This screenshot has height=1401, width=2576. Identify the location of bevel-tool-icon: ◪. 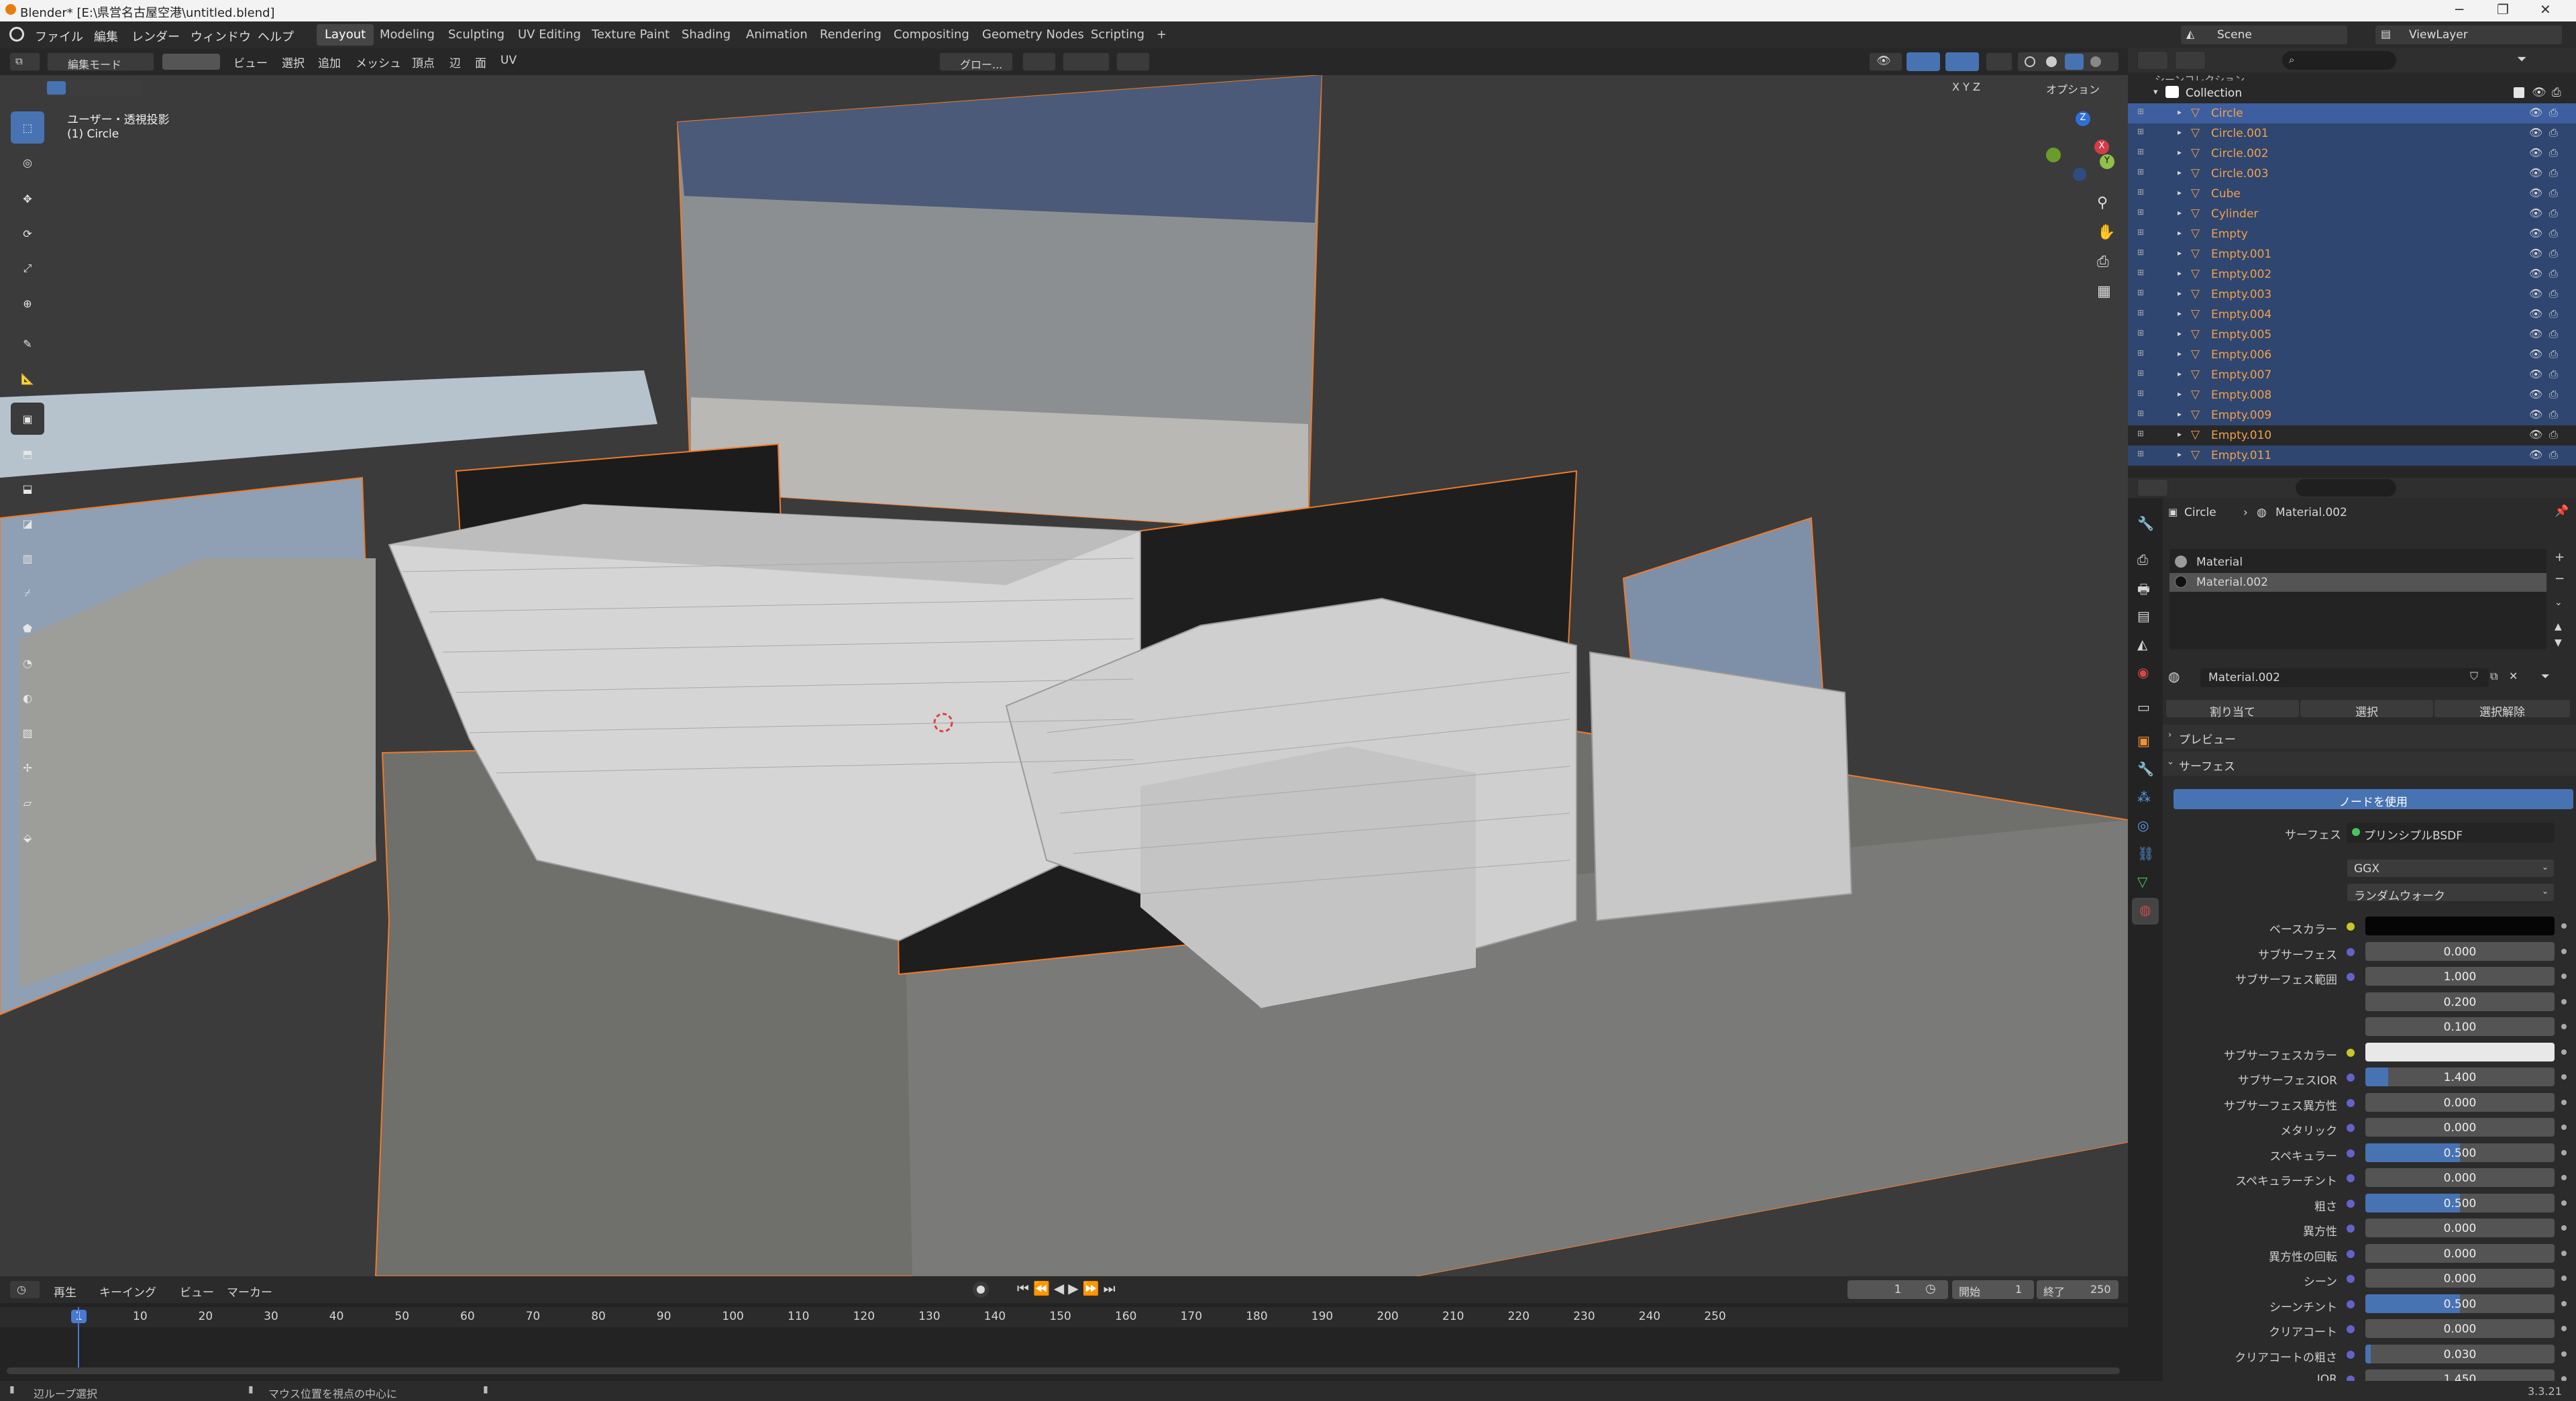
(27, 523).